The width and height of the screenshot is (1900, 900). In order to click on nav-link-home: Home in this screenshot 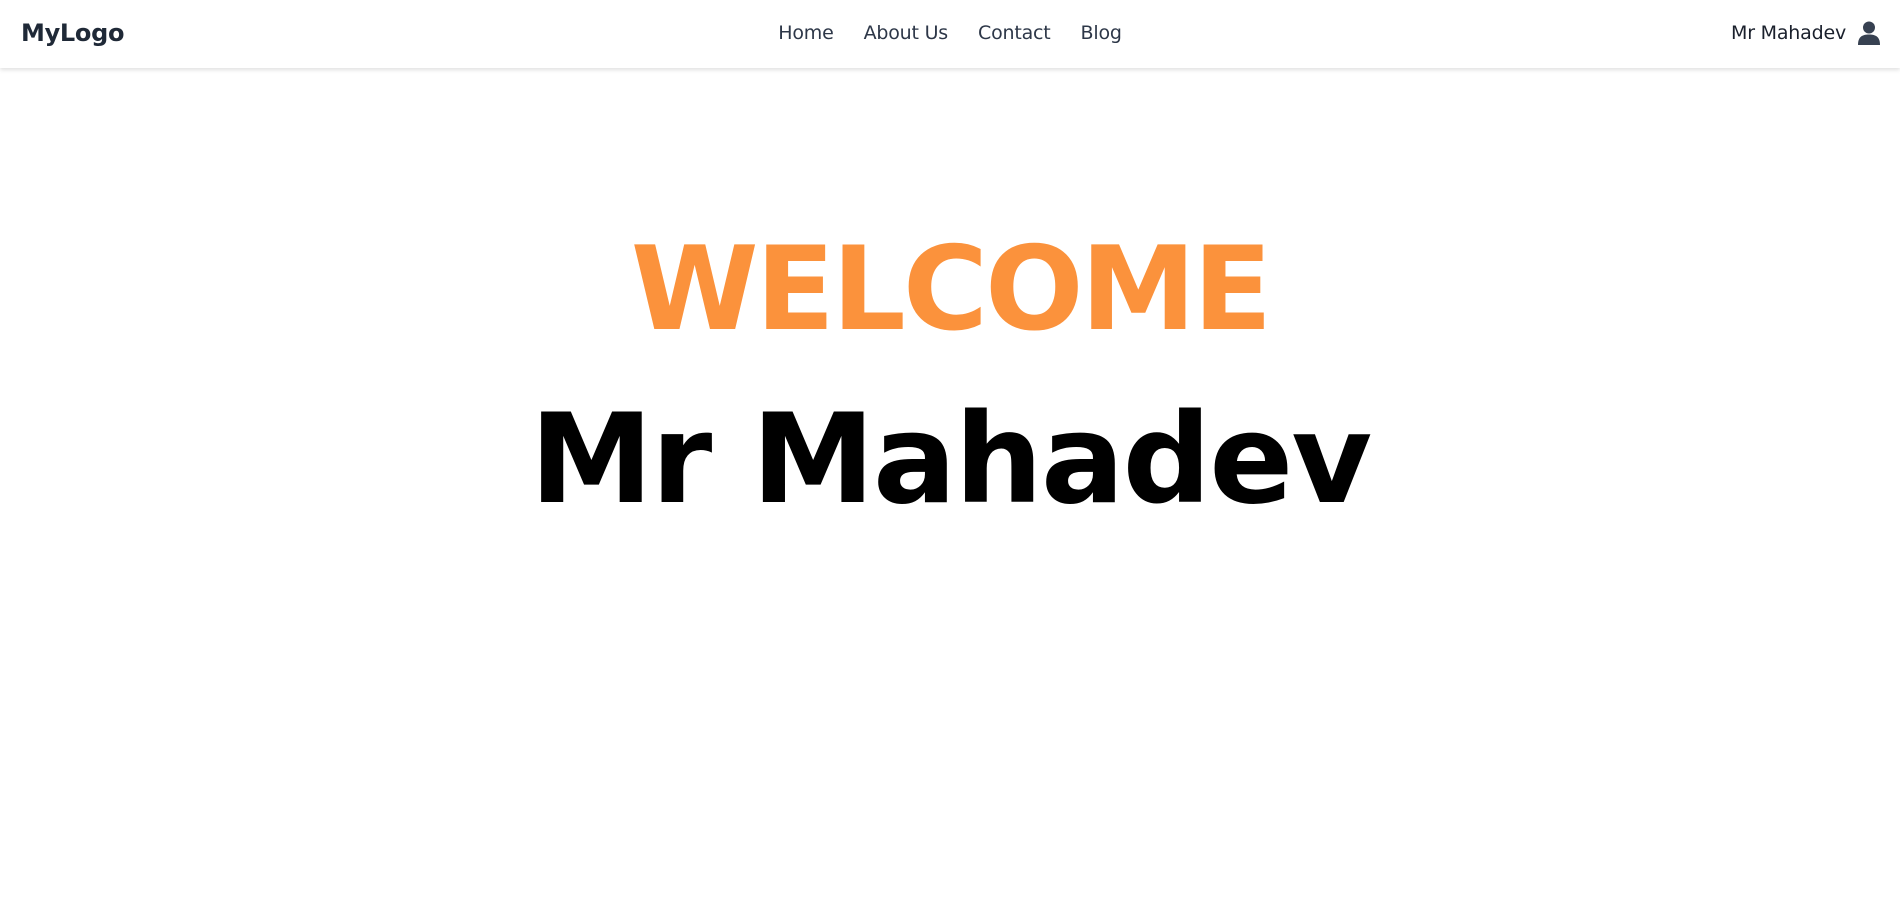, I will do `click(806, 33)`.